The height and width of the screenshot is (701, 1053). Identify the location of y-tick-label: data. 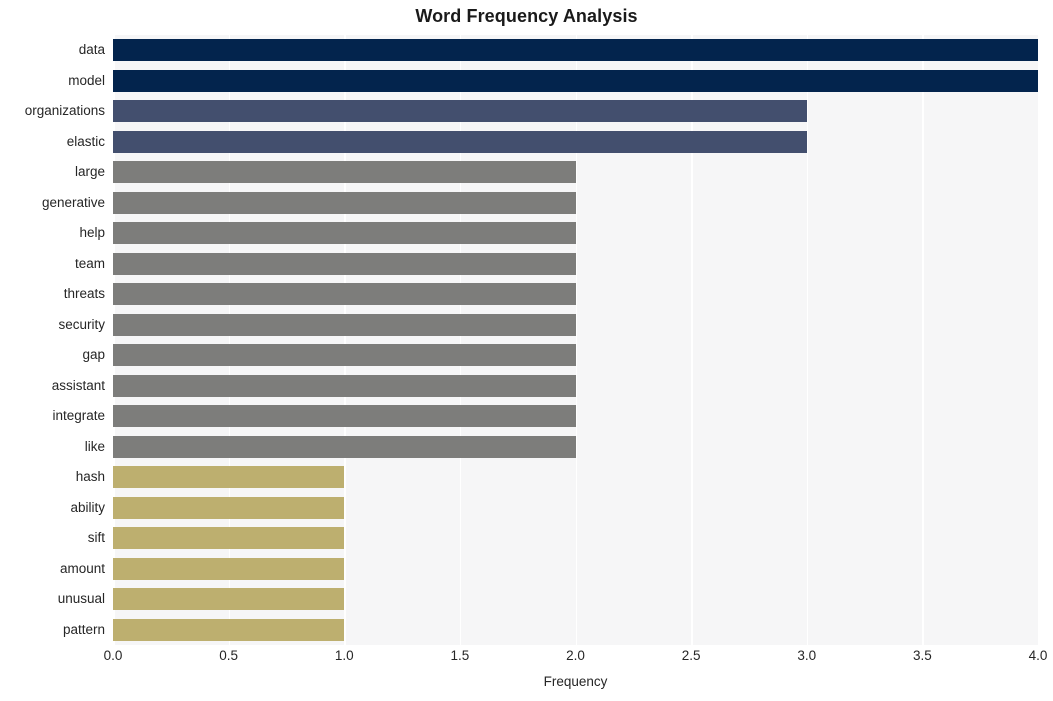
(91, 50).